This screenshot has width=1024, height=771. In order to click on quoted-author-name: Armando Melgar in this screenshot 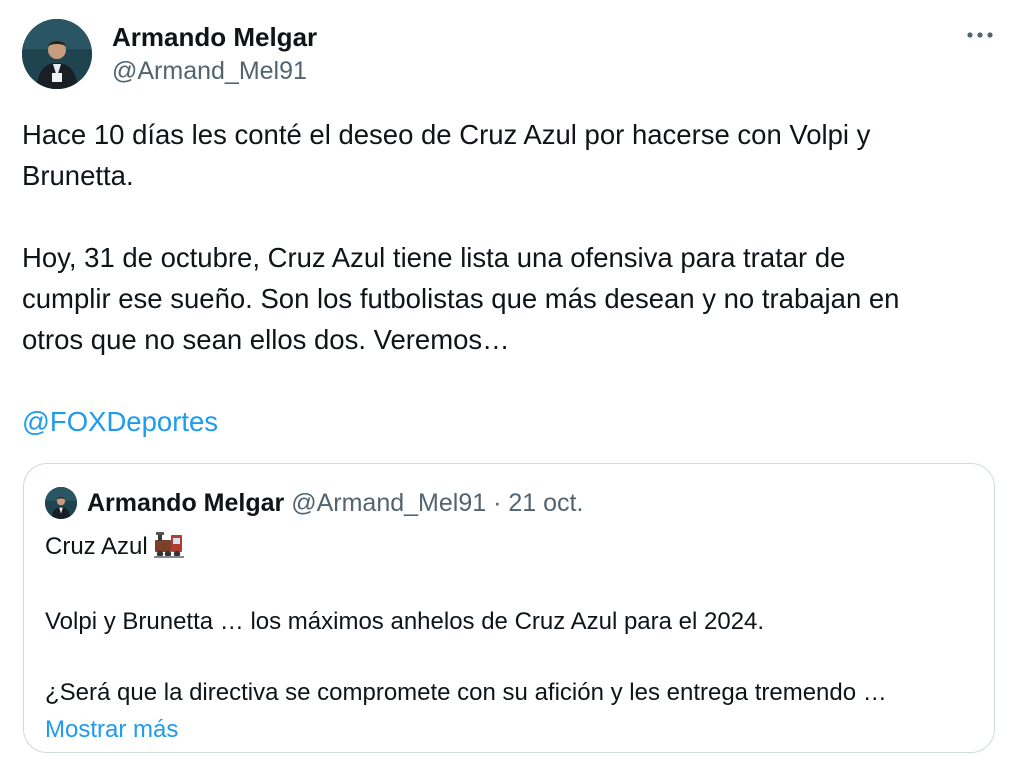, I will do `click(185, 503)`.